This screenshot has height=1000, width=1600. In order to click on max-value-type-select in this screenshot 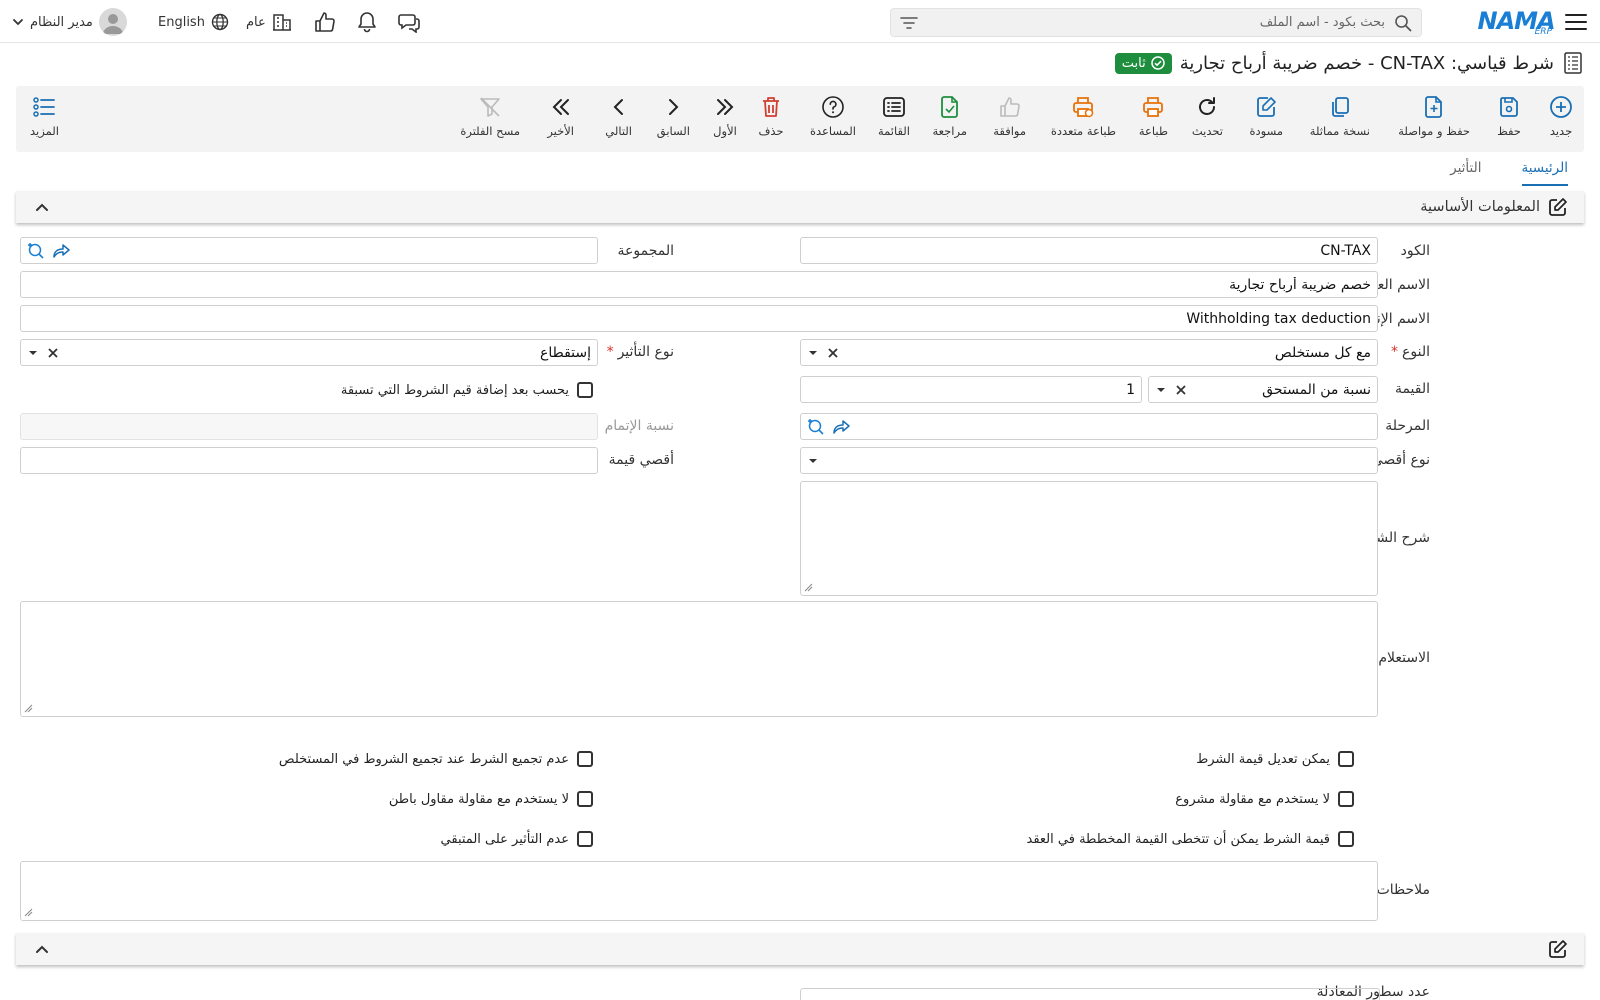, I will do `click(1089, 460)`.